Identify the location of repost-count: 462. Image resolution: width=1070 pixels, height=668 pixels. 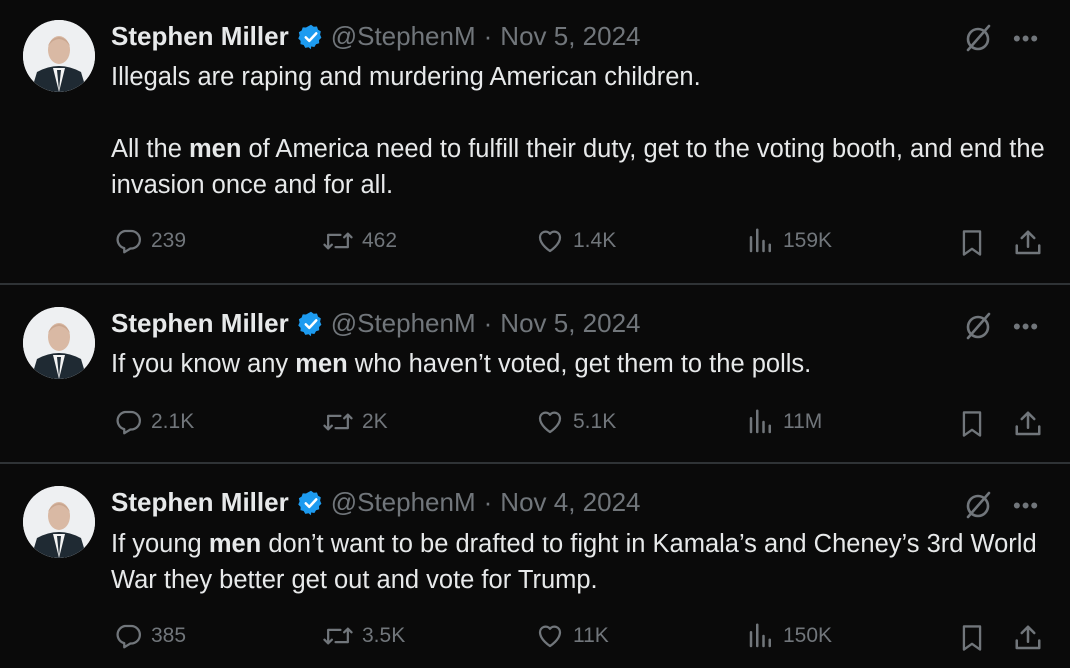
(380, 240).